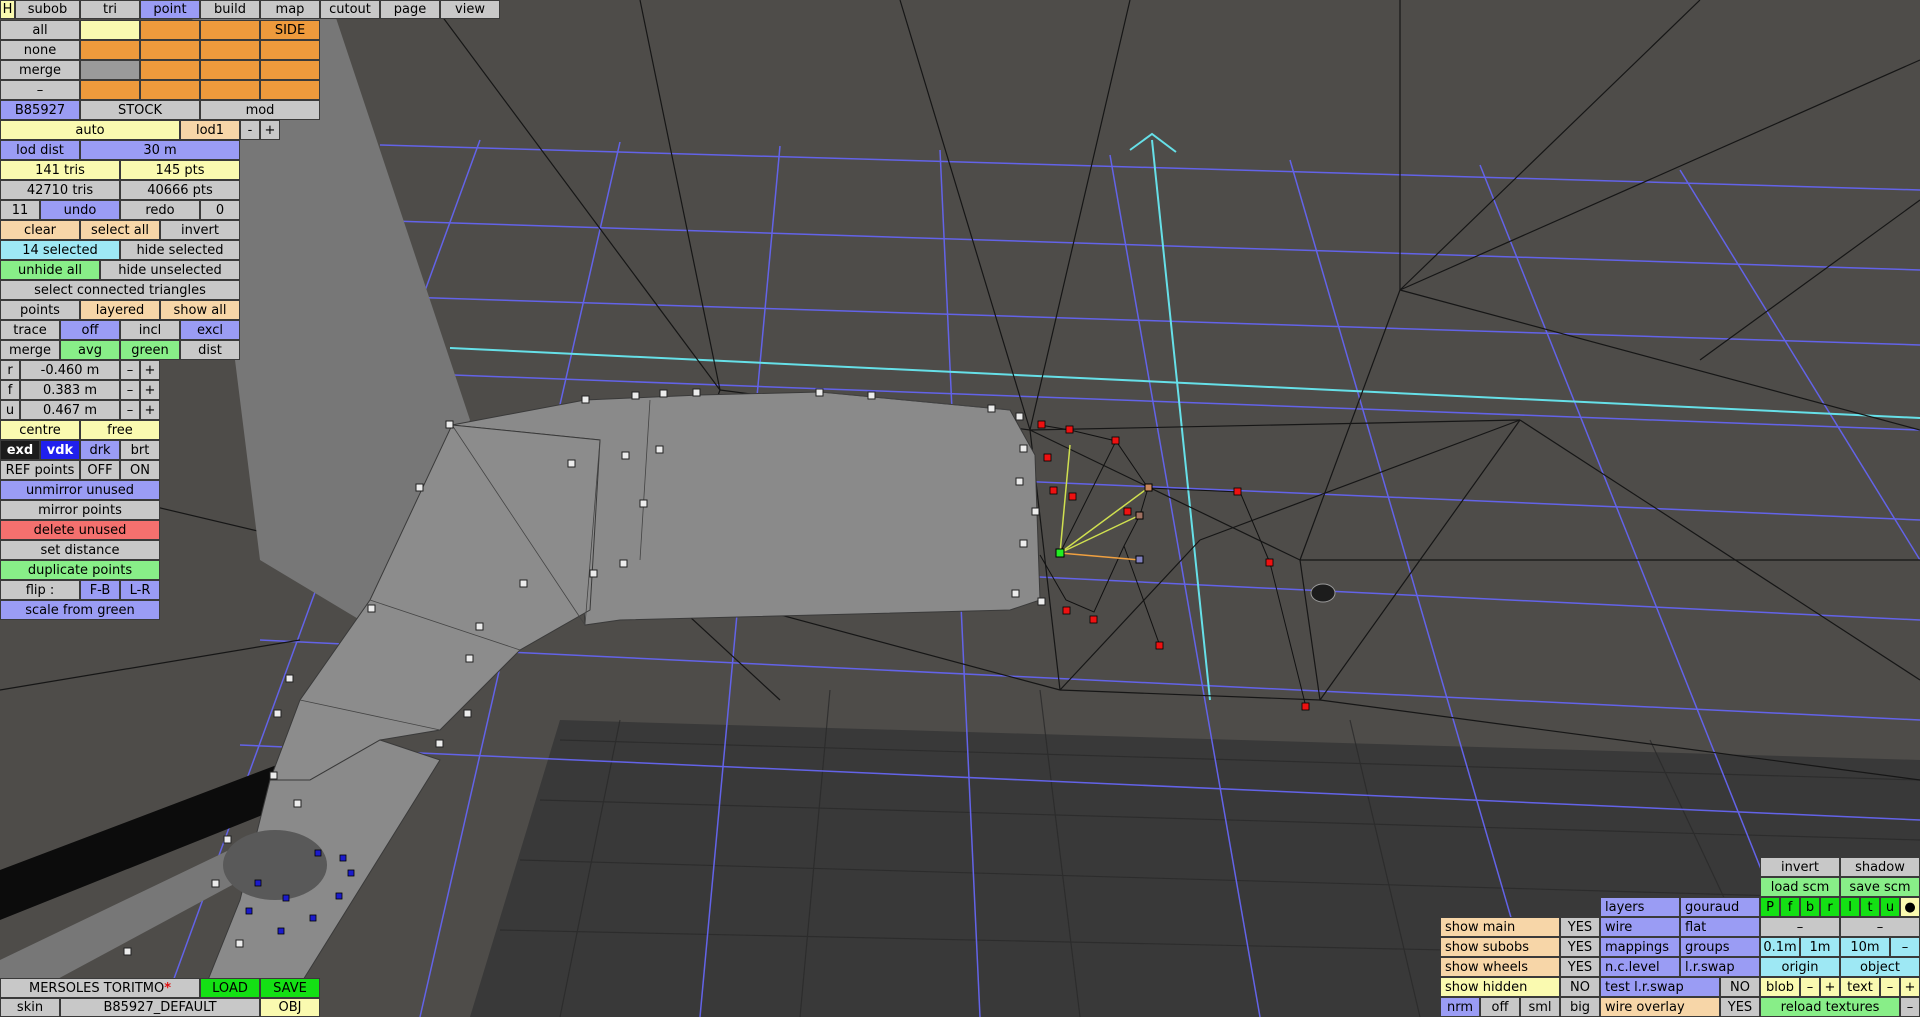  Describe the element at coordinates (1905, 947) in the screenshot. I see `grid-minus-button: –` at that location.